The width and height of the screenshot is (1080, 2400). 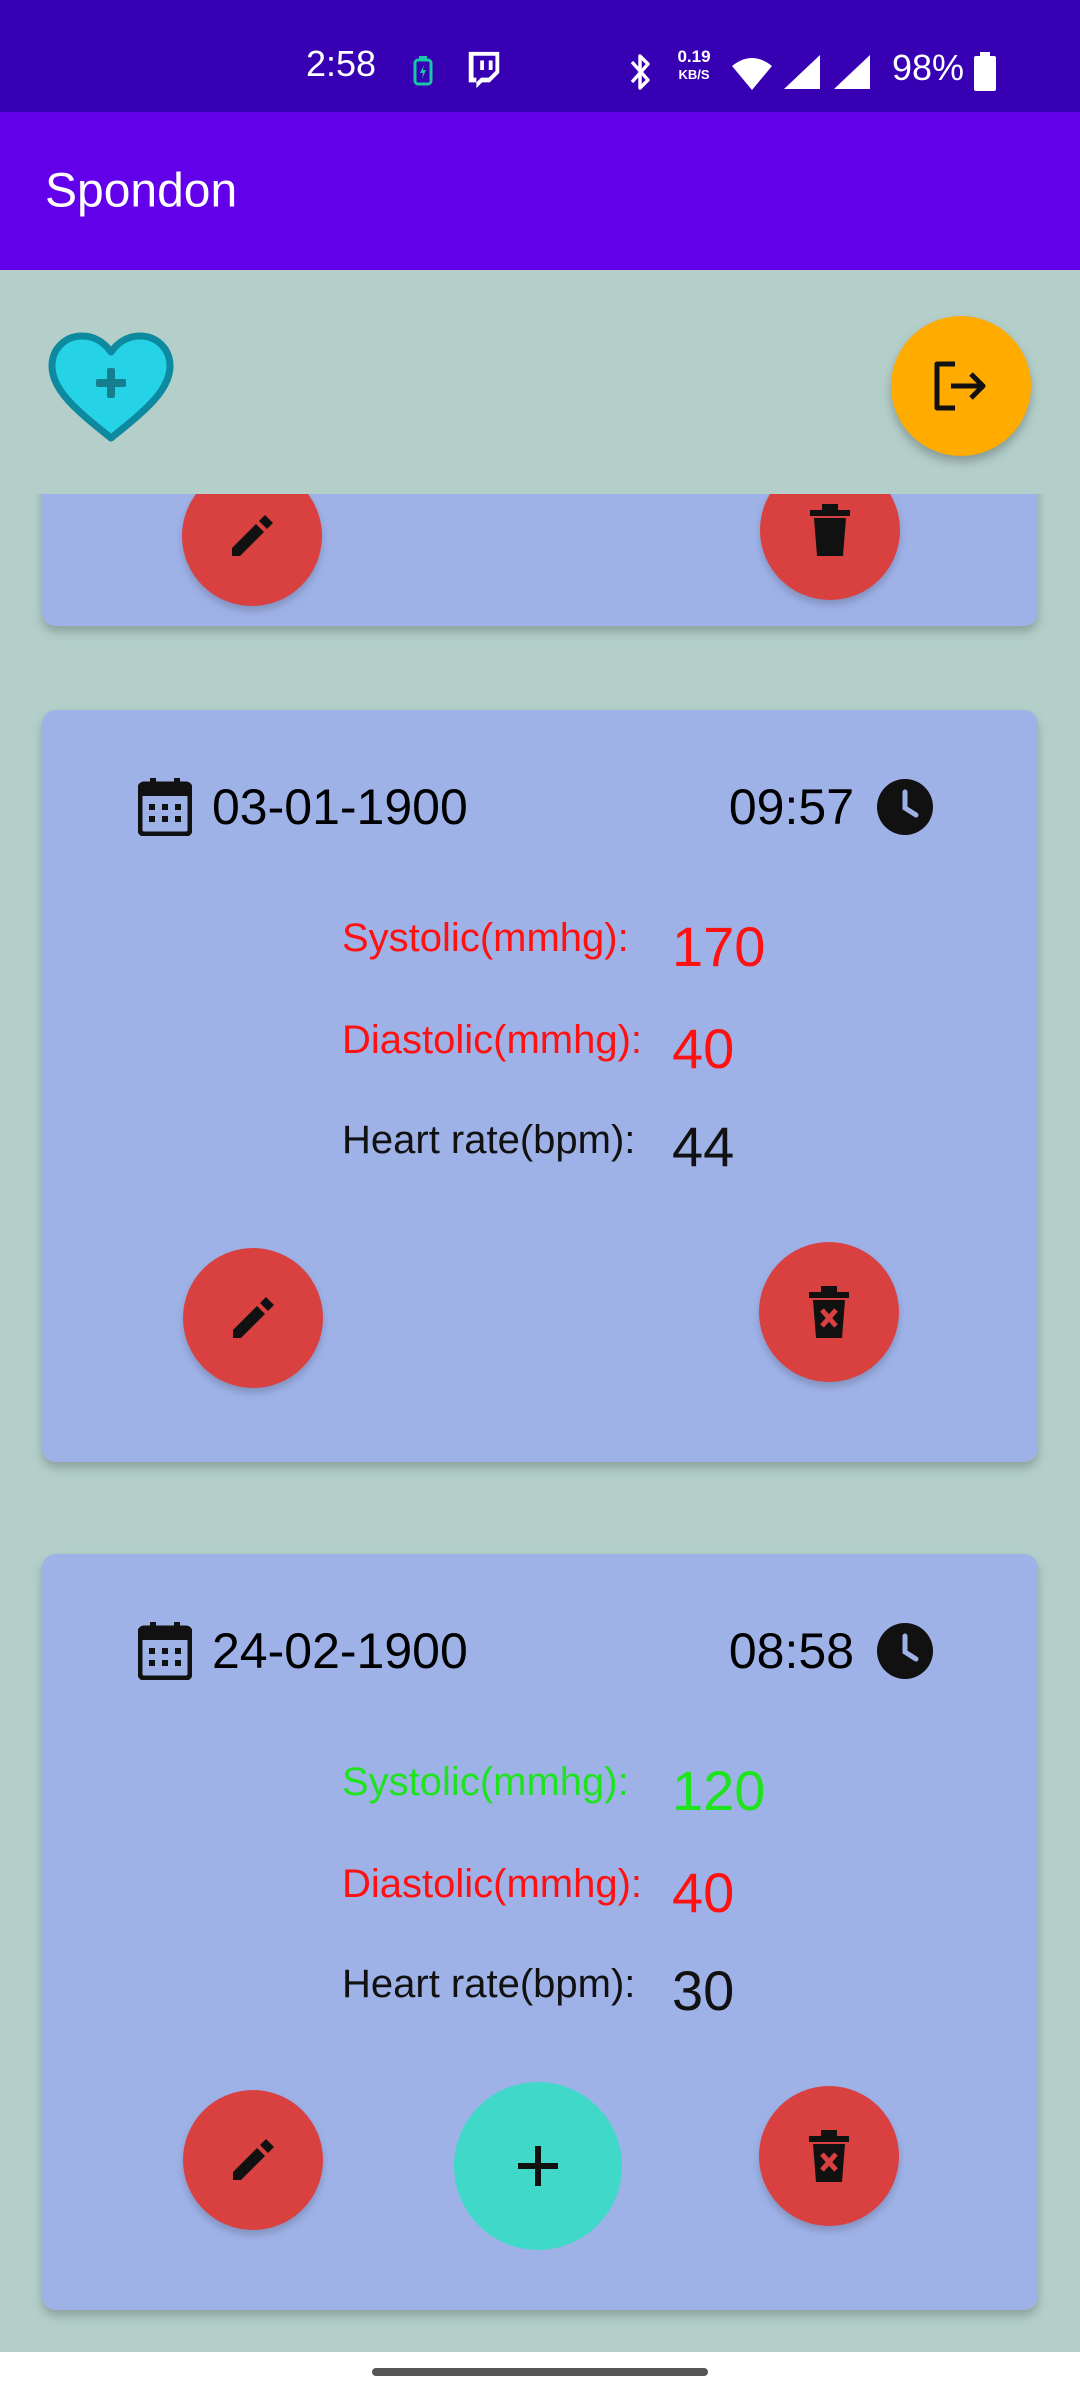 What do you see at coordinates (694, 74) in the screenshot?
I see `network-speed-unit: KB/S` at bounding box center [694, 74].